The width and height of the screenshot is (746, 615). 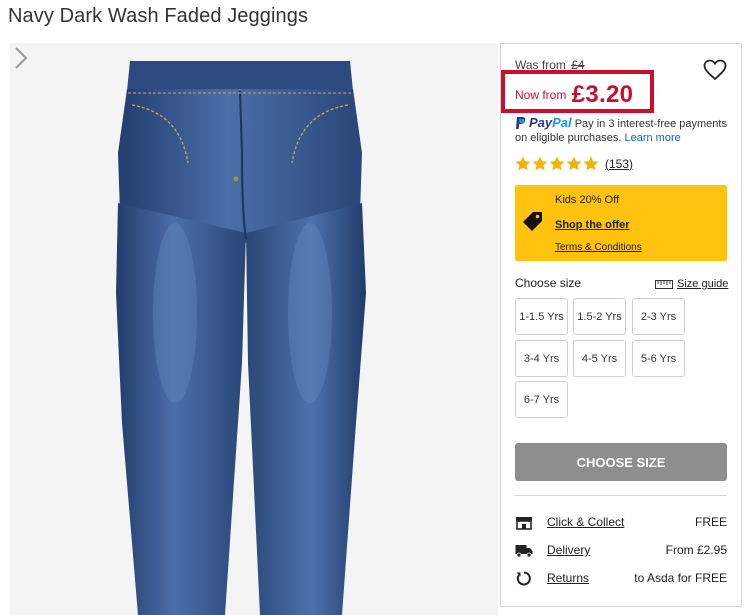 I want to click on wishlist-heart-icon, so click(x=715, y=70).